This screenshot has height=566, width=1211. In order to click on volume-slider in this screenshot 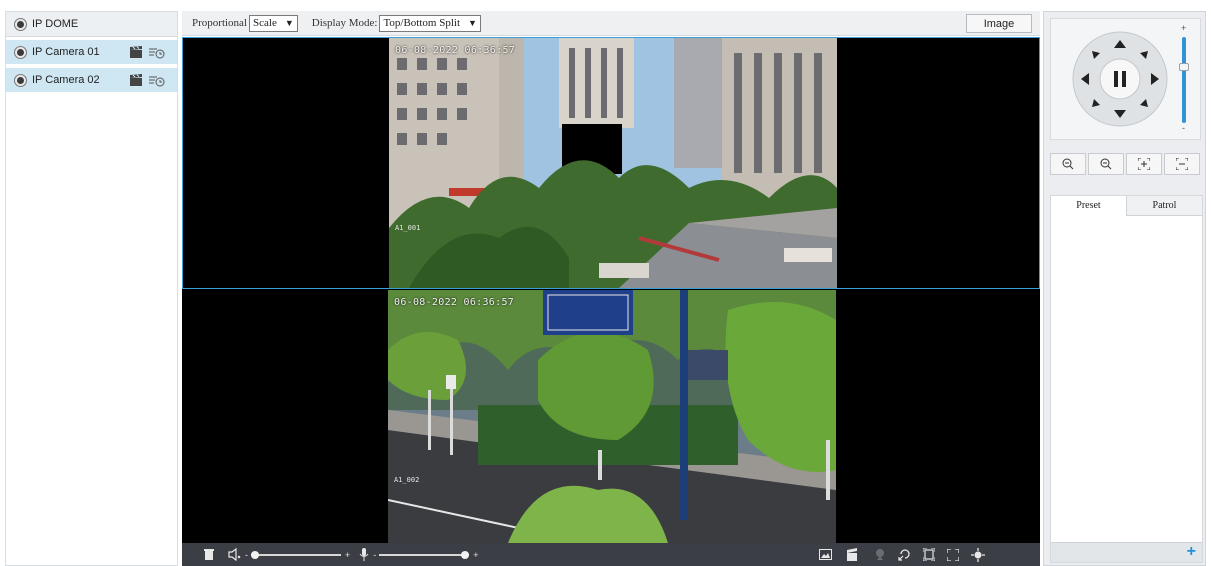, I will do `click(296, 554)`.